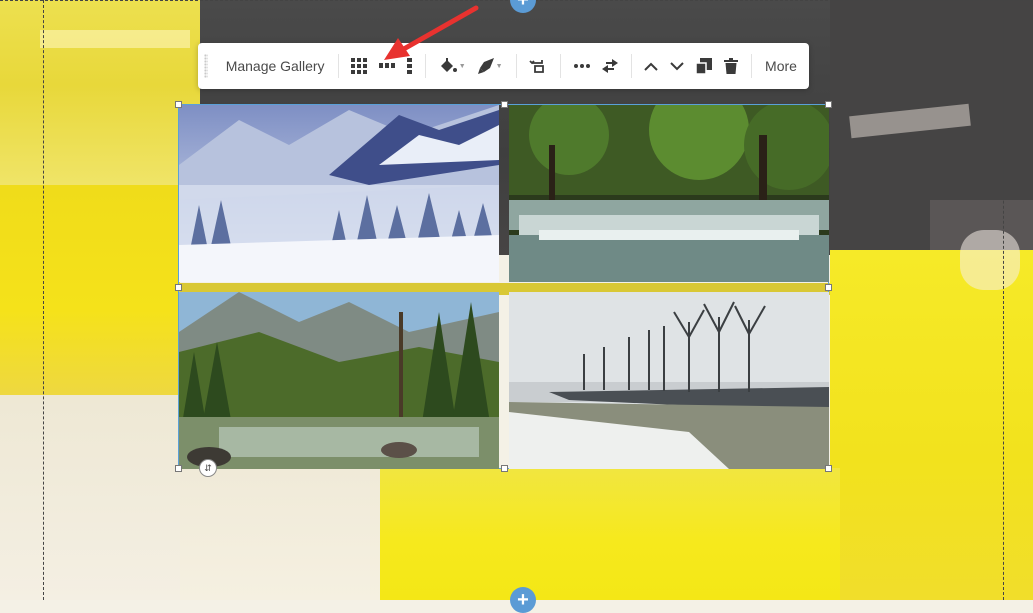 This screenshot has width=1033, height=613. What do you see at coordinates (178, 468) in the screenshot?
I see `resize-handle-bottom-left` at bounding box center [178, 468].